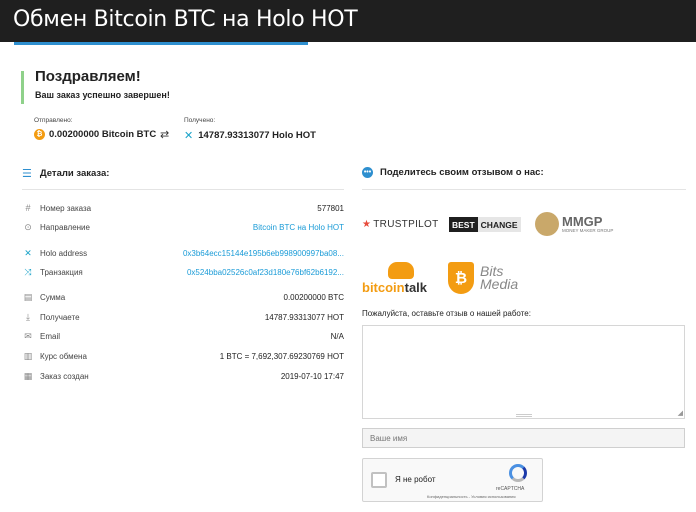 This screenshot has height=512, width=696. What do you see at coordinates (183, 317) in the screenshot?
I see `detail-row: ⤓ Получаете 14787.93313077 HOT` at bounding box center [183, 317].